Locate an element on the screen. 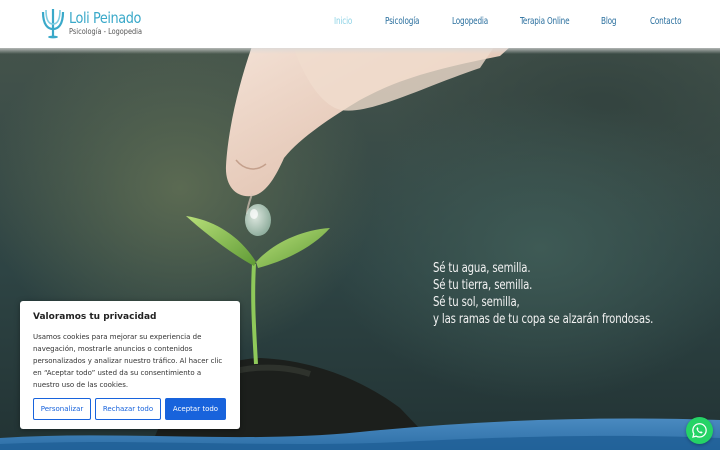 The height and width of the screenshot is (450, 720). cookie-title: Valoramos tu privacidad is located at coordinates (95, 317).